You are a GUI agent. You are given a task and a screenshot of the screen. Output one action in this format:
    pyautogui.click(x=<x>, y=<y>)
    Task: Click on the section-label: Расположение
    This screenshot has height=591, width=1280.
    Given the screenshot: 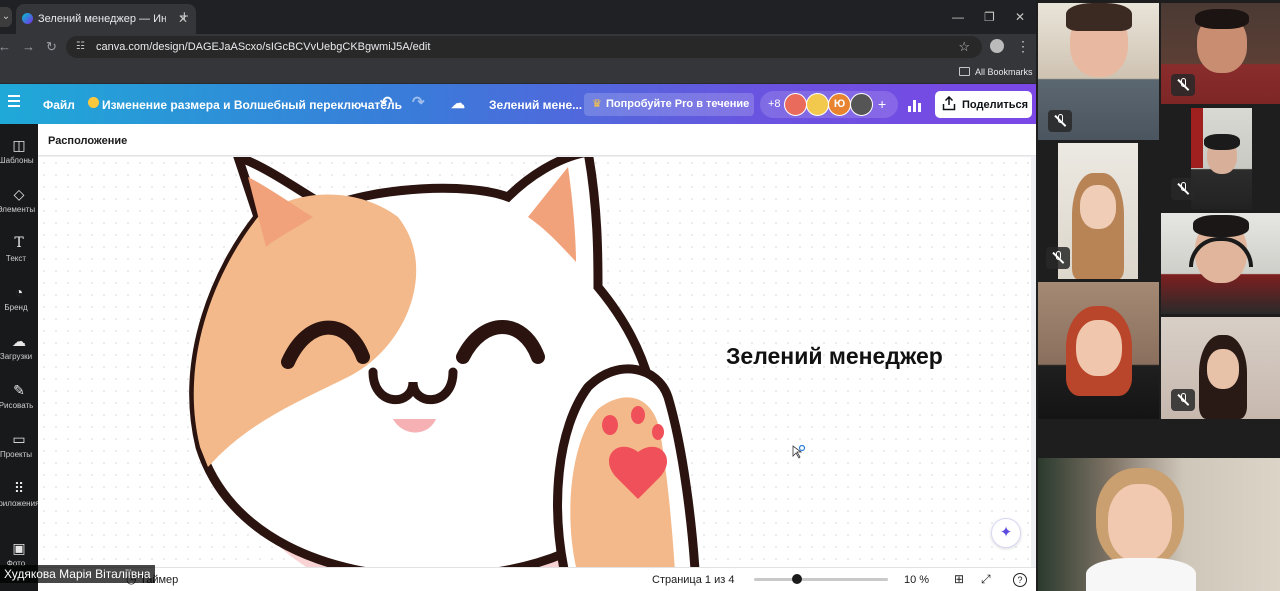 What is the action you would take?
    pyautogui.click(x=88, y=141)
    